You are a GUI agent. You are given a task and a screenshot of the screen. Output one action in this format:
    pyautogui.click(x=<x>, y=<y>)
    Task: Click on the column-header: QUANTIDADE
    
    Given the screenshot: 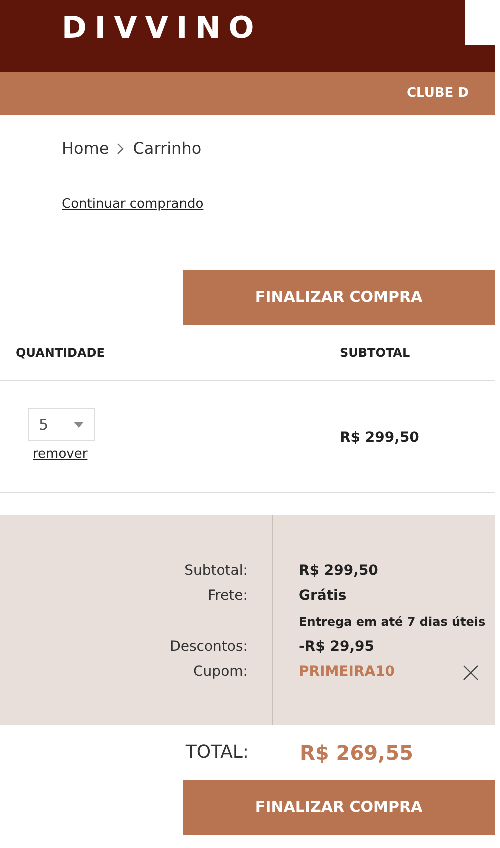 What is the action you would take?
    pyautogui.click(x=60, y=353)
    